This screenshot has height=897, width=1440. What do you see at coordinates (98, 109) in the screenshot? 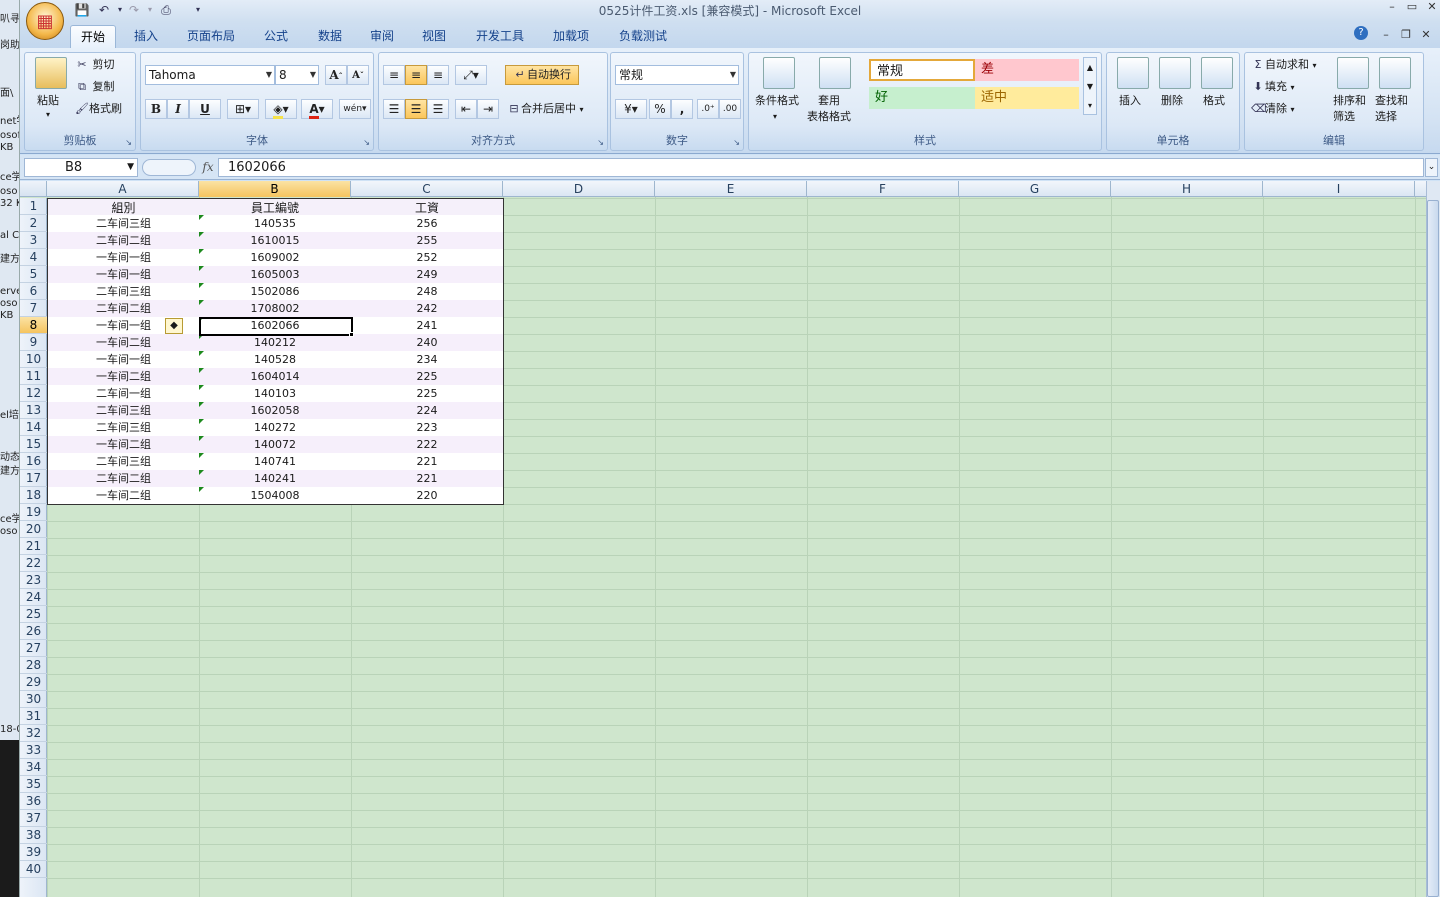
I see `format-painter-button: 🖌格式刷` at bounding box center [98, 109].